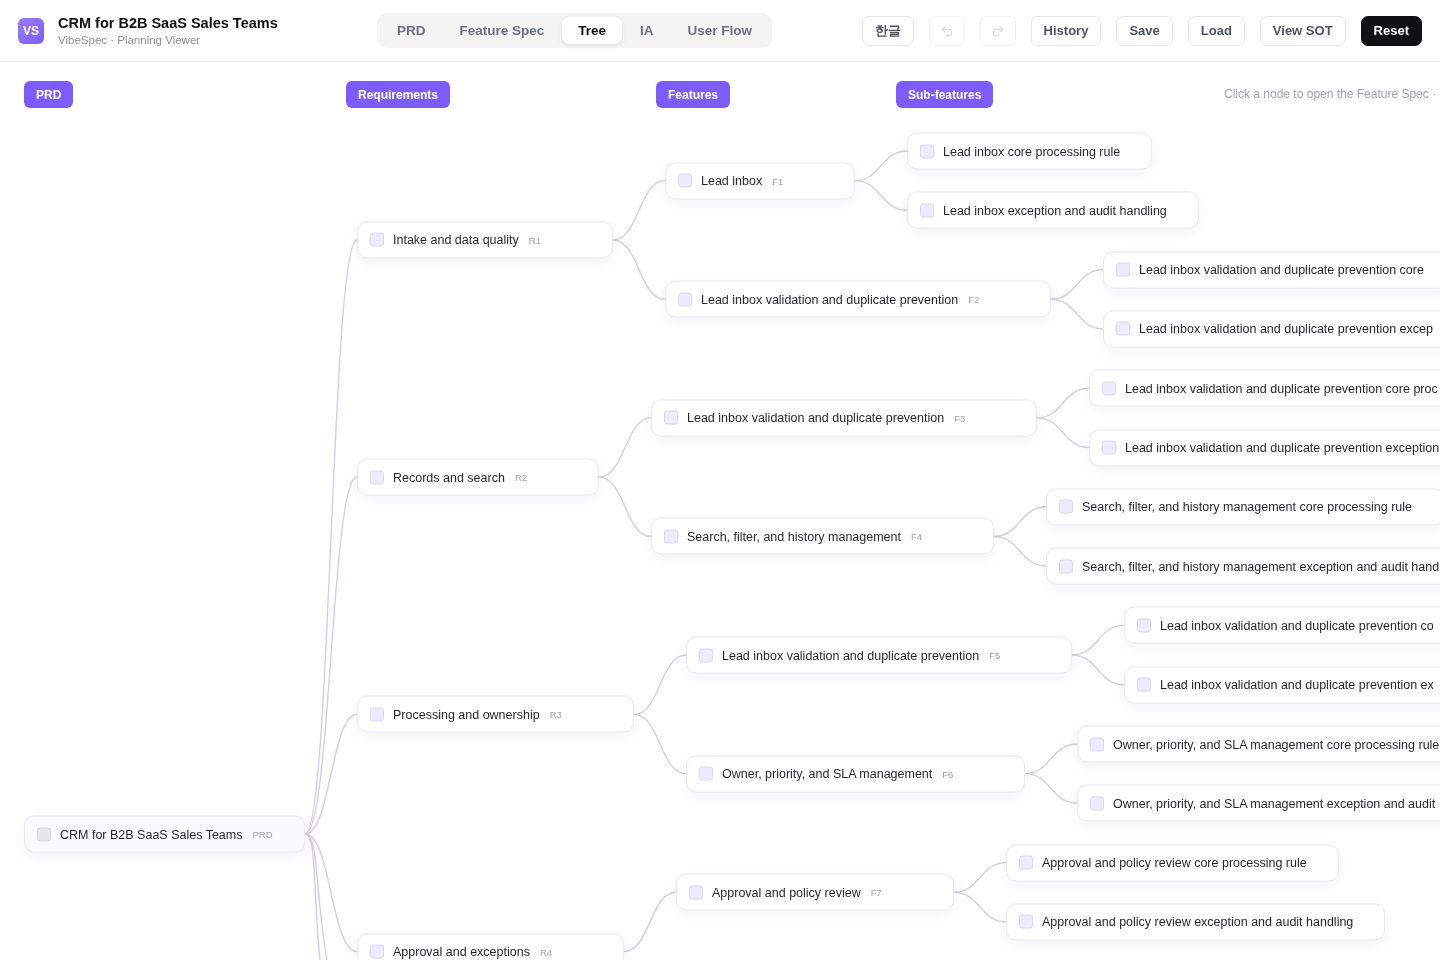  I want to click on view-tab: User Flow, so click(720, 30).